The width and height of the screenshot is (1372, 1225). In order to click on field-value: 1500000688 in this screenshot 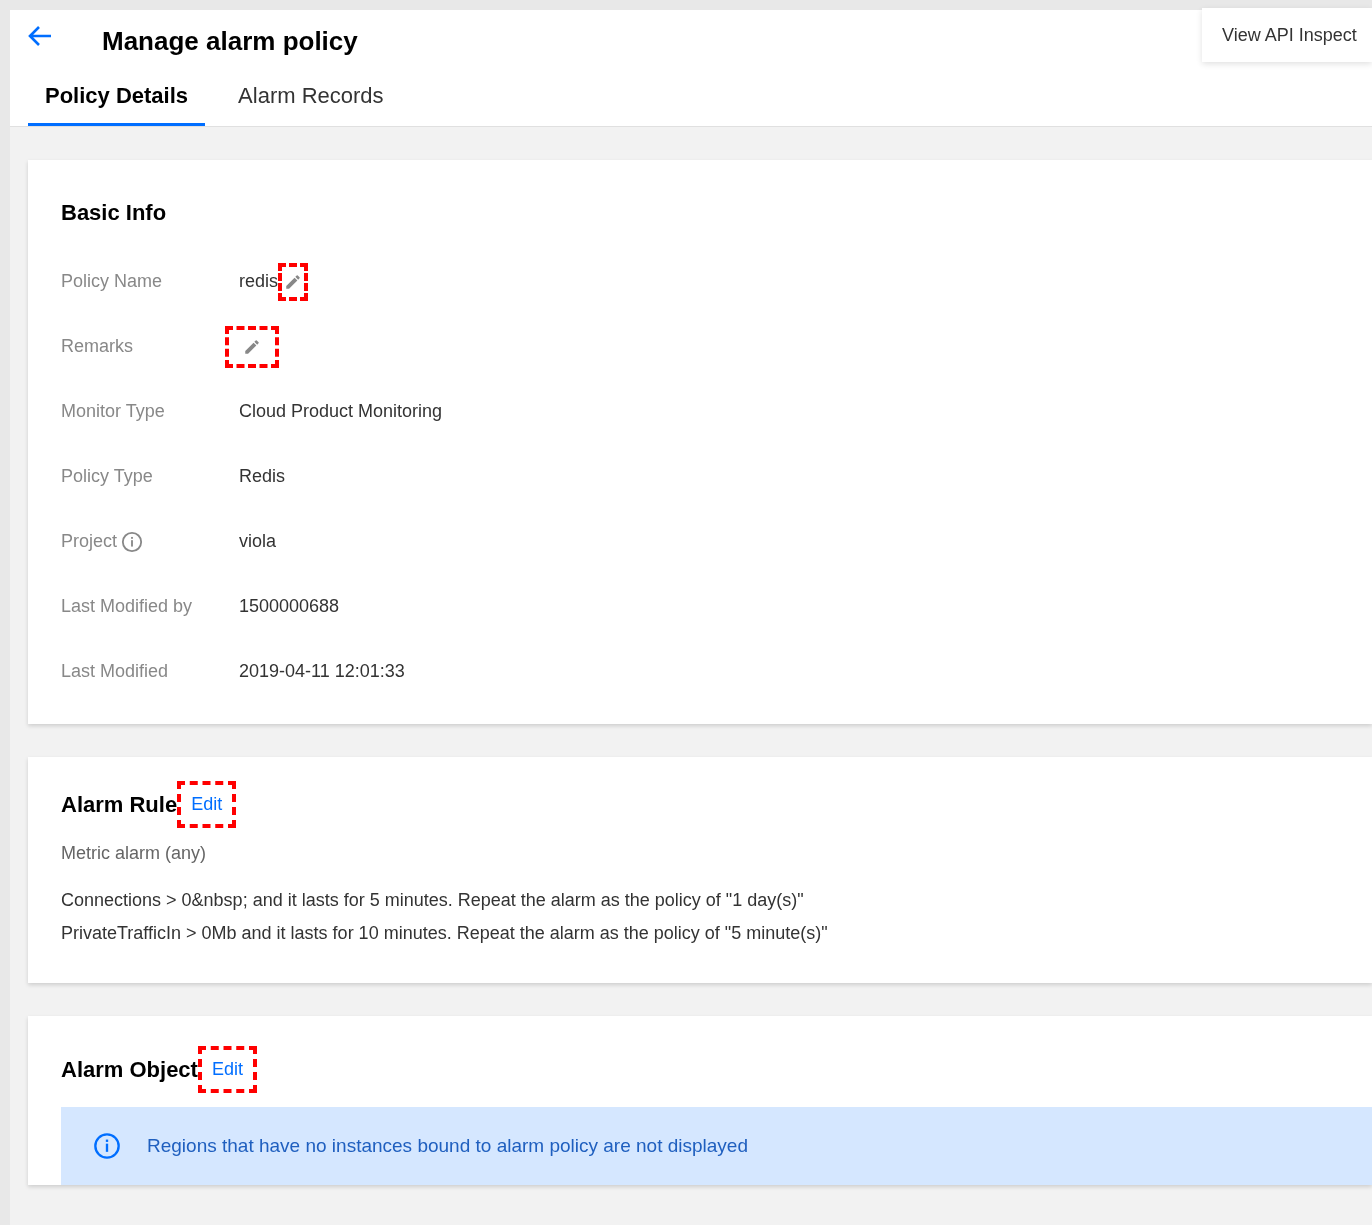, I will do `click(289, 606)`.